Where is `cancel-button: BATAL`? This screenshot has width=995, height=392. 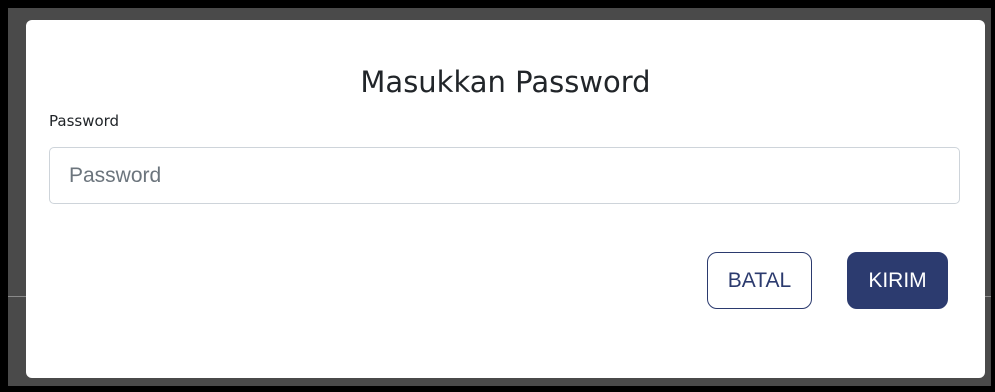
cancel-button: BATAL is located at coordinates (759, 280).